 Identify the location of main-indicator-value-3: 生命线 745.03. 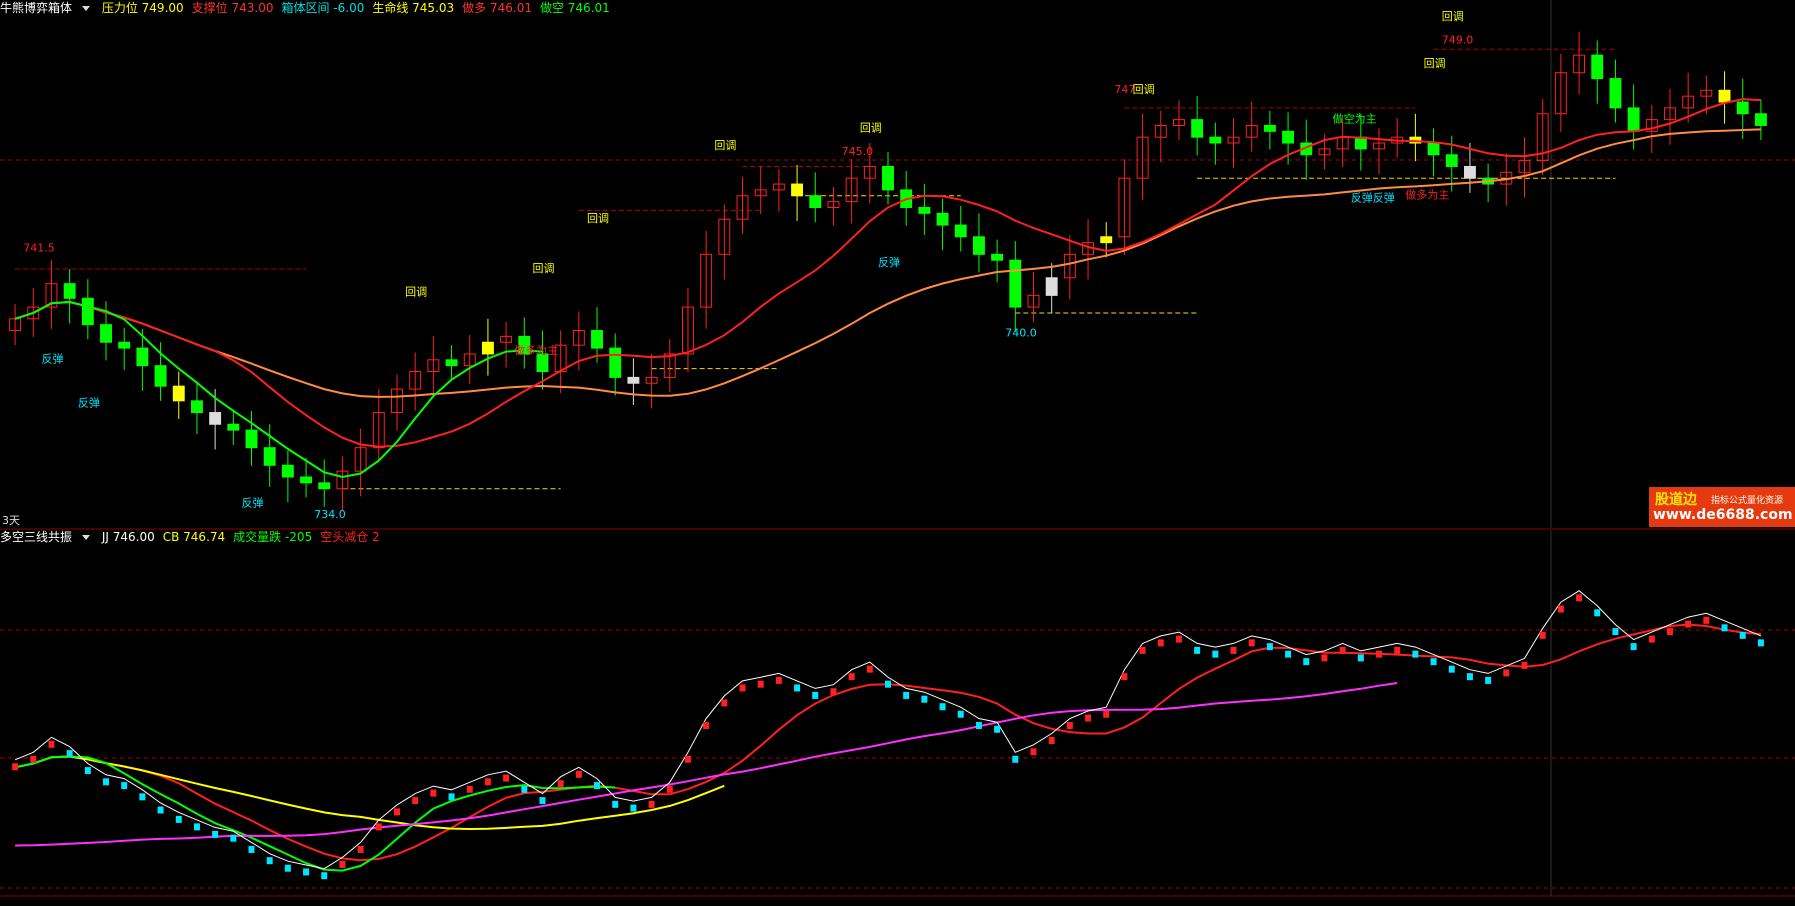
(413, 8).